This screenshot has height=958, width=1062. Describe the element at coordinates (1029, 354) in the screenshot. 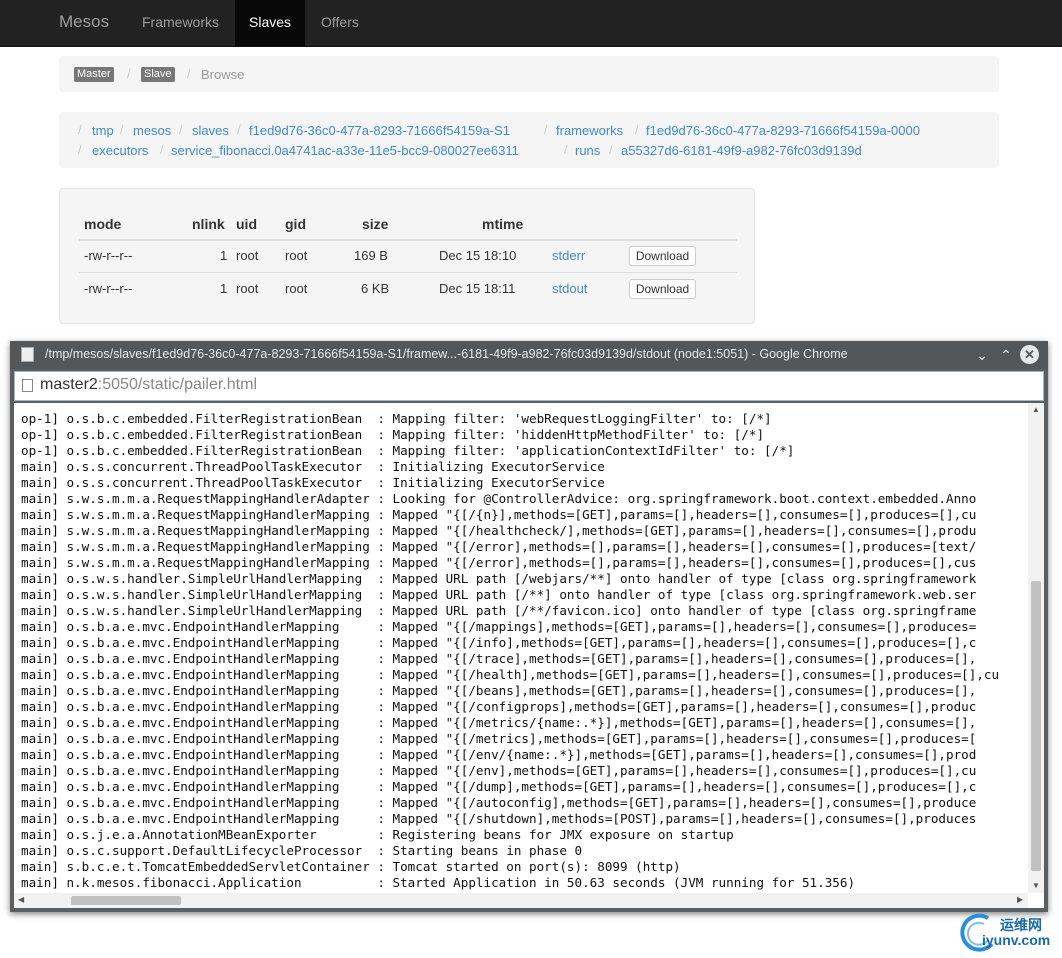

I see `close-icon: ✕` at that location.